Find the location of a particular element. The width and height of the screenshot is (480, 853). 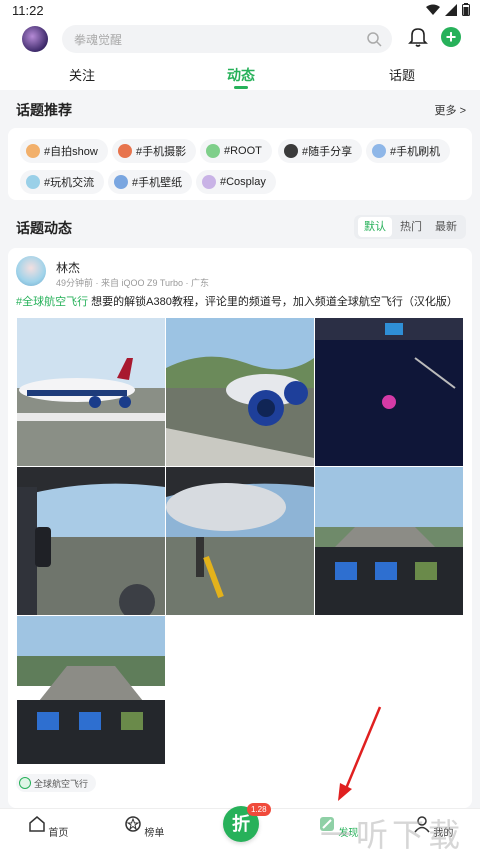

topic-chip: #自拍show is located at coordinates (64, 151).